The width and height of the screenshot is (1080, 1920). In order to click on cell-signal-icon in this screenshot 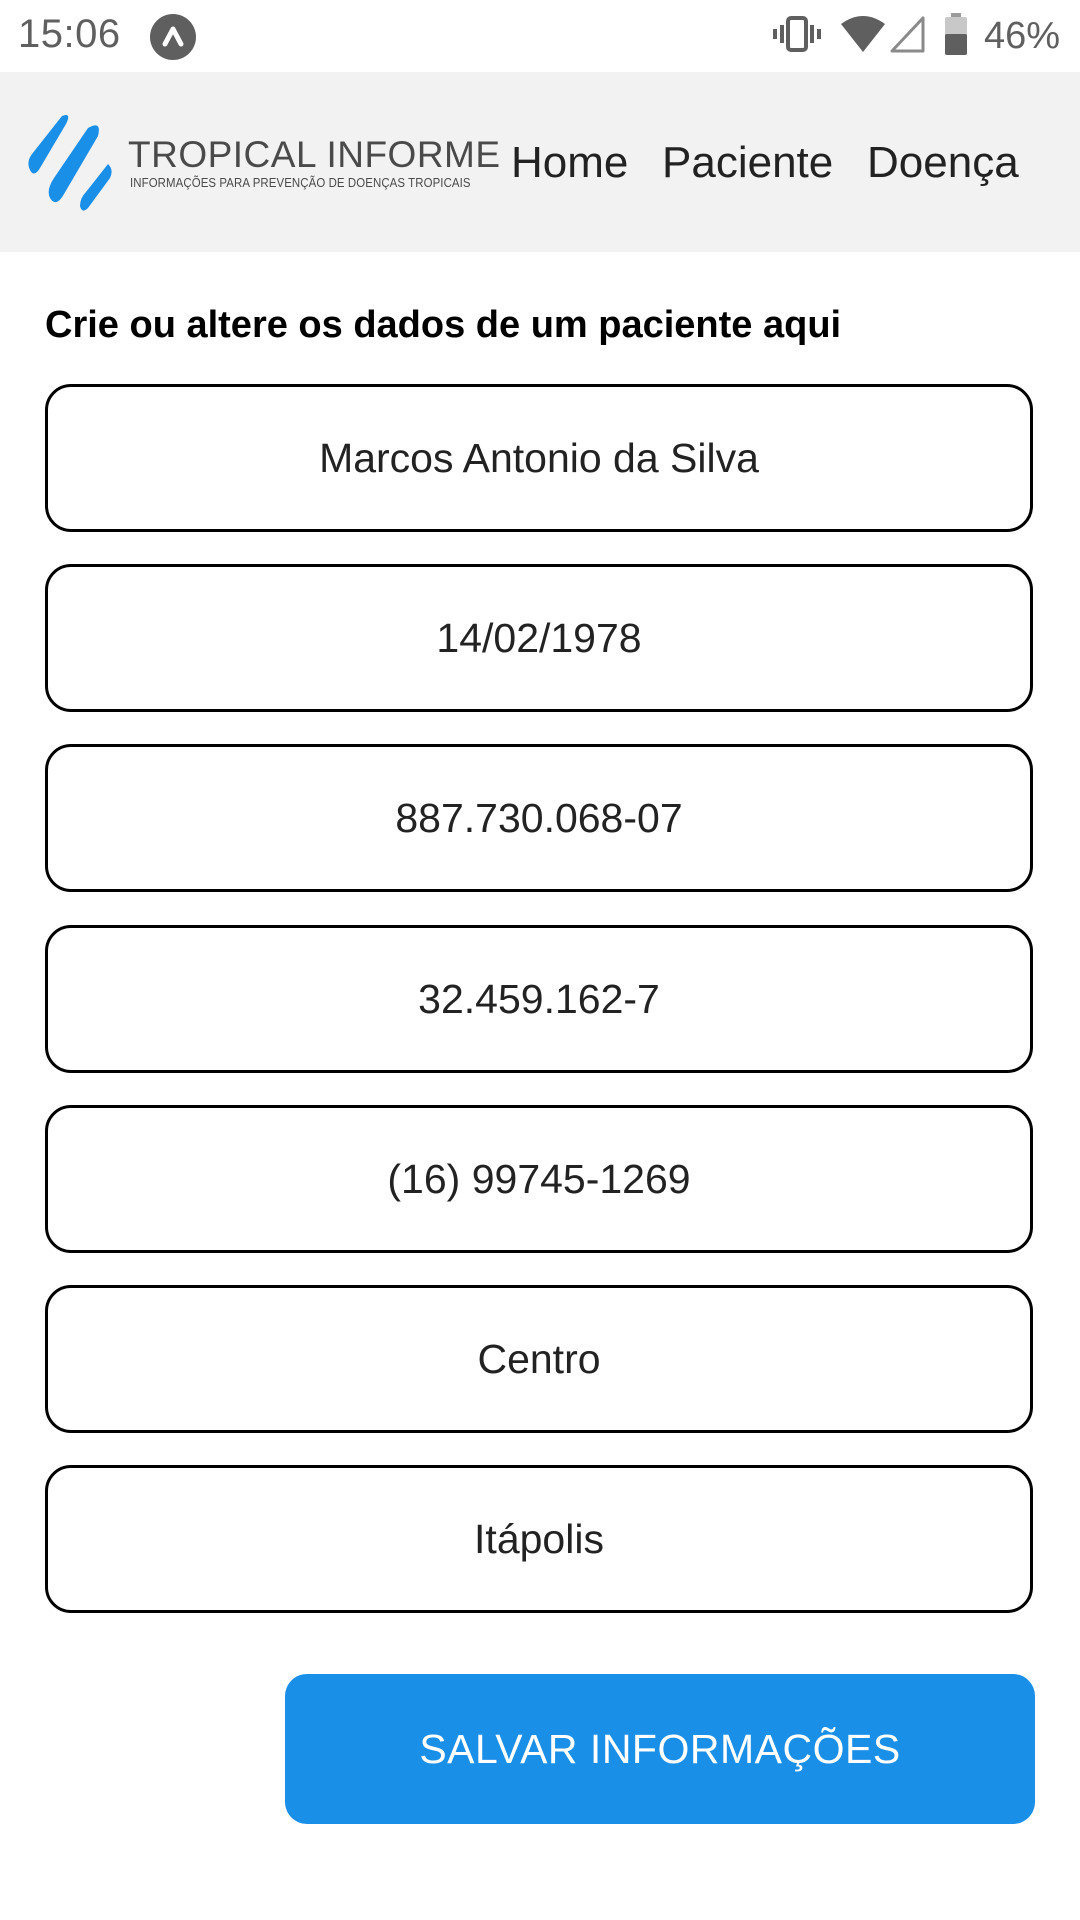, I will do `click(908, 36)`.